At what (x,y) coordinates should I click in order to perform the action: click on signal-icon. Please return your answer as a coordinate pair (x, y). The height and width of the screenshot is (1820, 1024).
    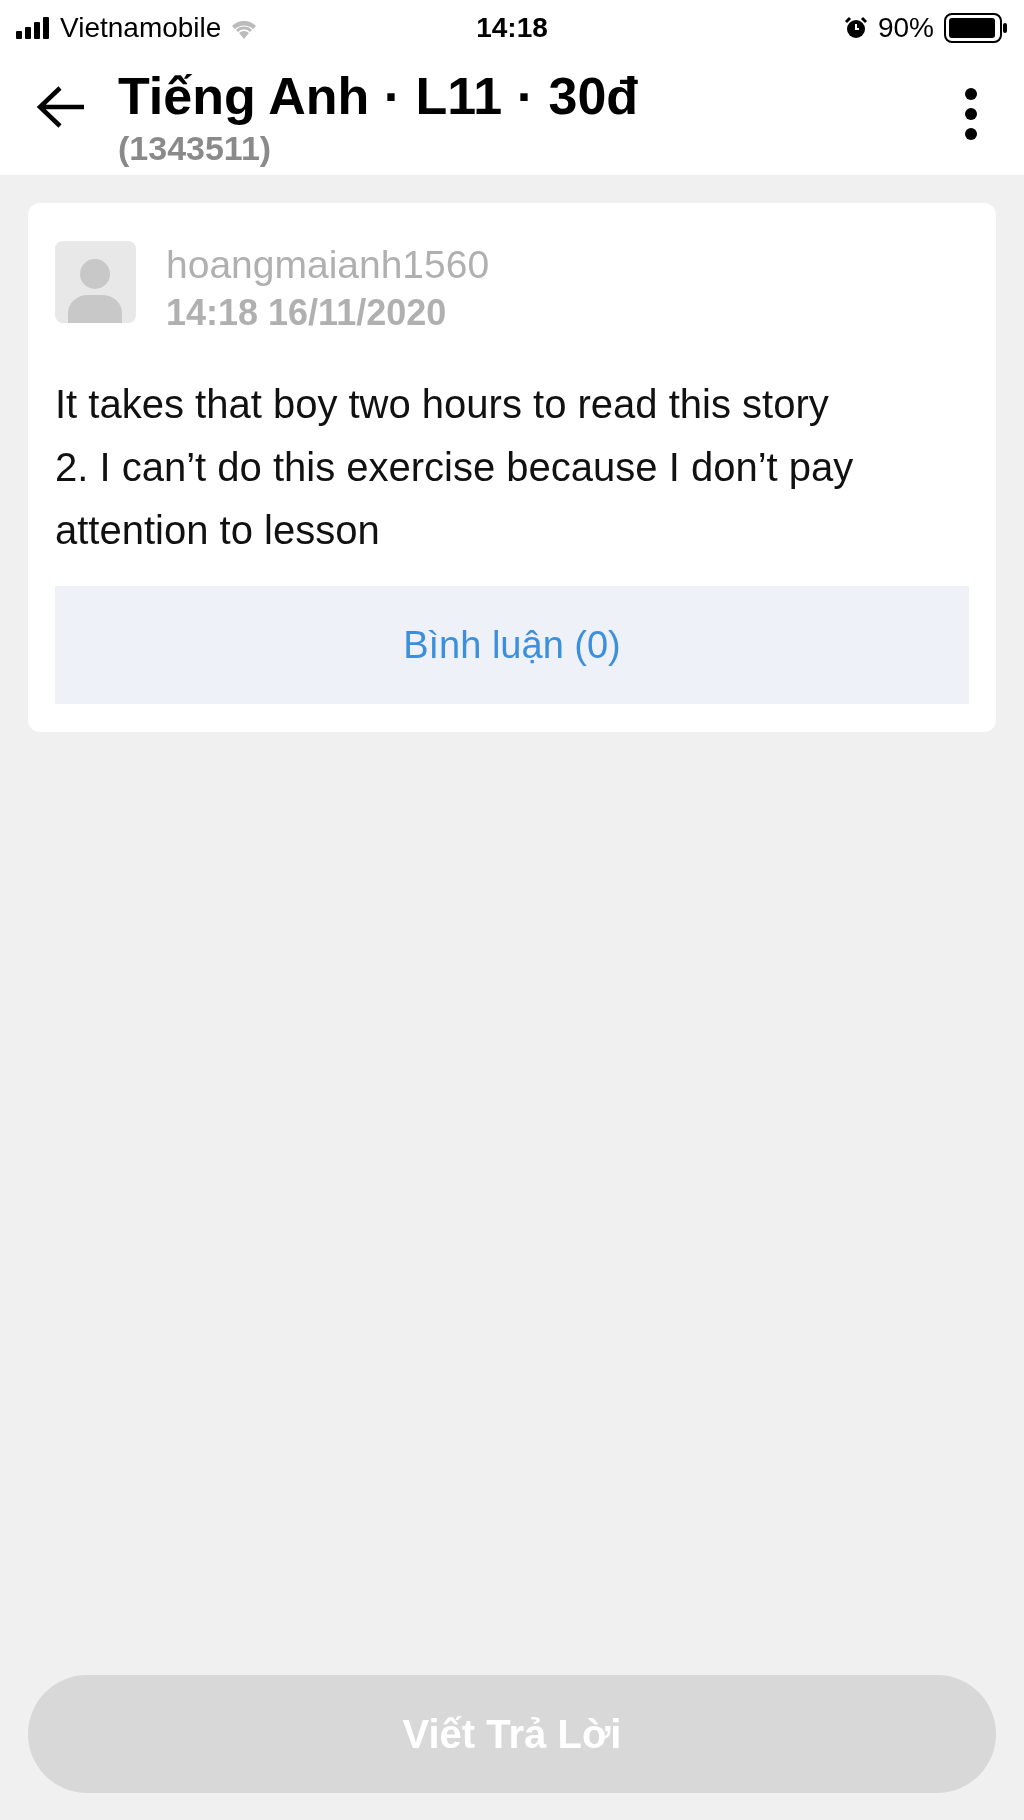
    Looking at the image, I should click on (34, 27).